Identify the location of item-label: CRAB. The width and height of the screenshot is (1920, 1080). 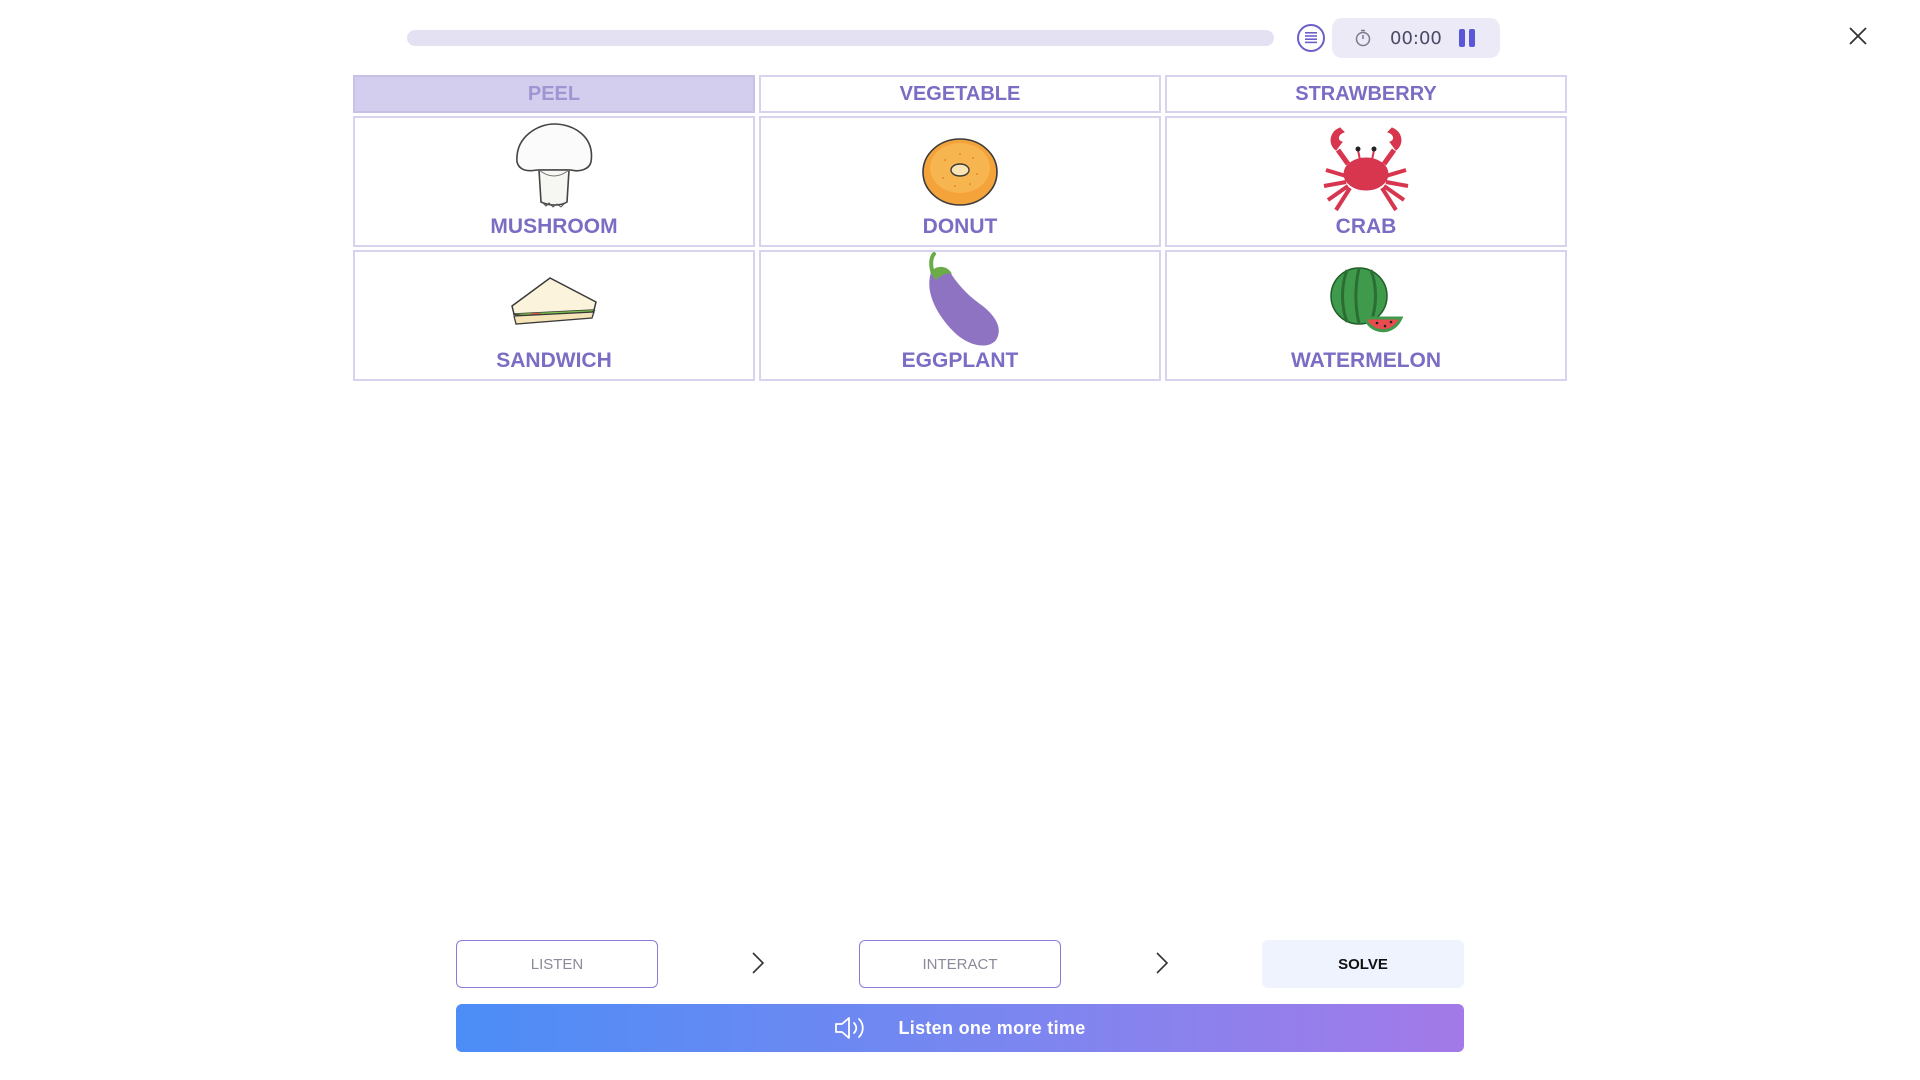
(1366, 226).